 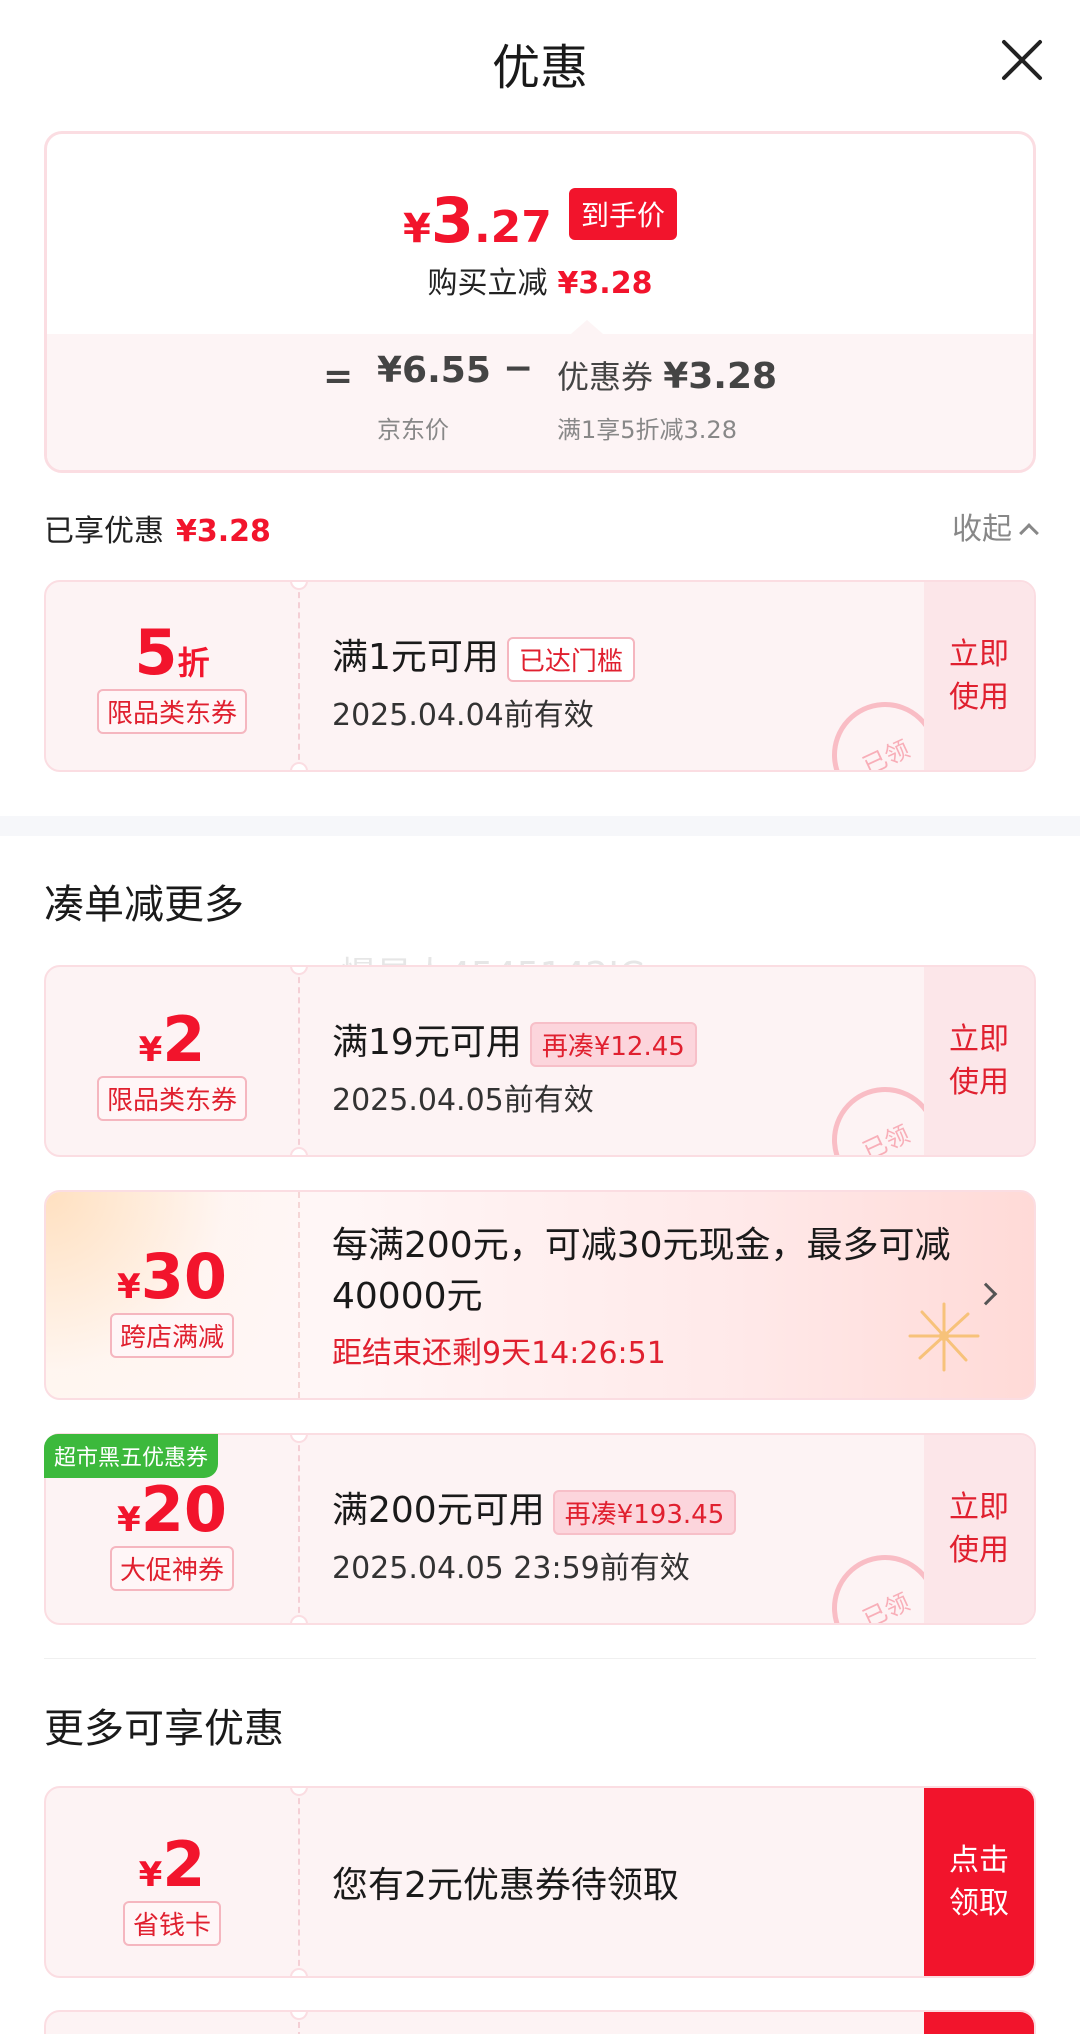 I want to click on instant-reduce-row: 购买立减 ¥3.28, so click(x=540, y=280).